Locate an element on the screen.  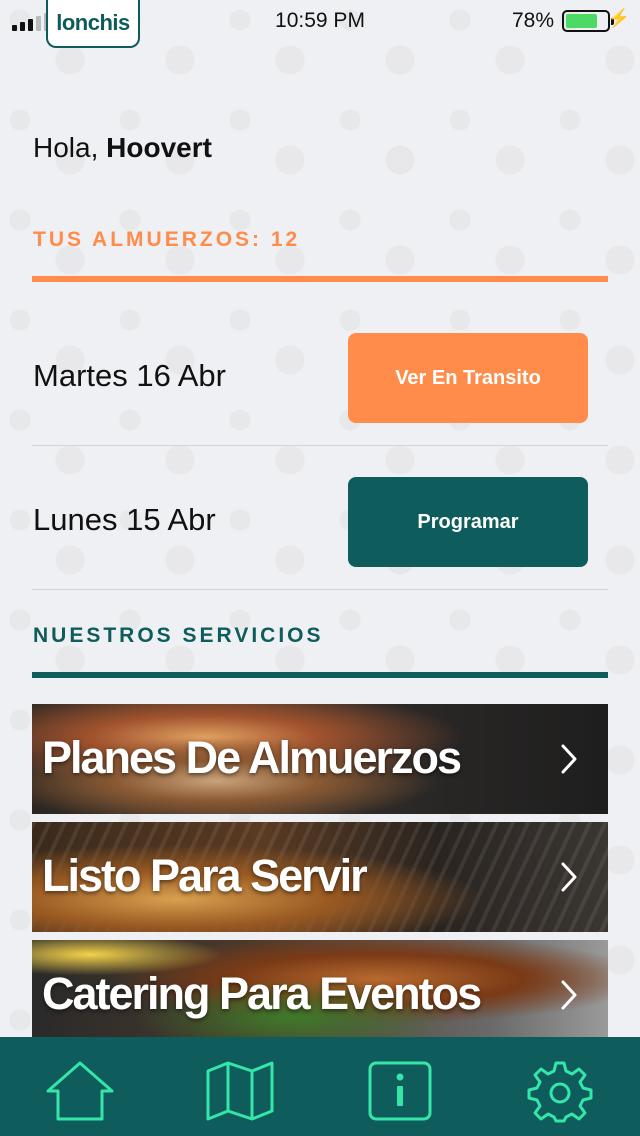
user-name: Hoovert is located at coordinates (159, 147).